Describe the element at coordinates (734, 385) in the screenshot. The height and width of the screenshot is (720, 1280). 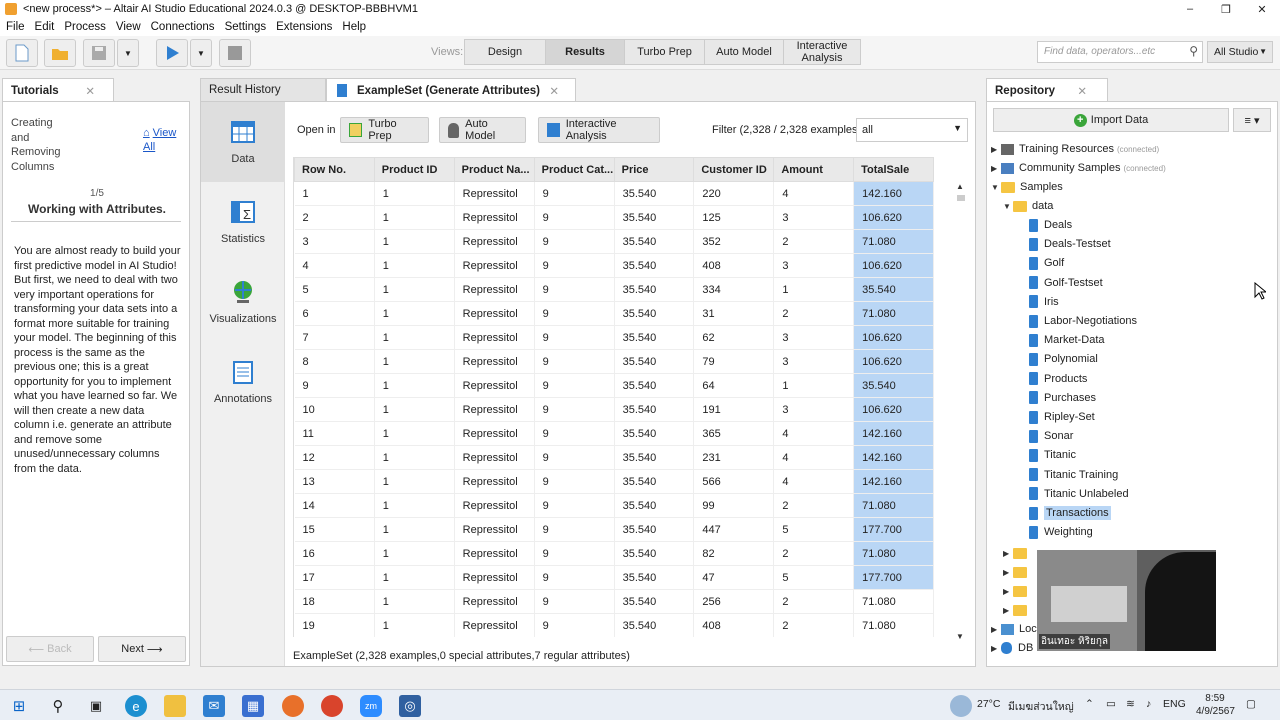
I see `table-cell: 64` at that location.